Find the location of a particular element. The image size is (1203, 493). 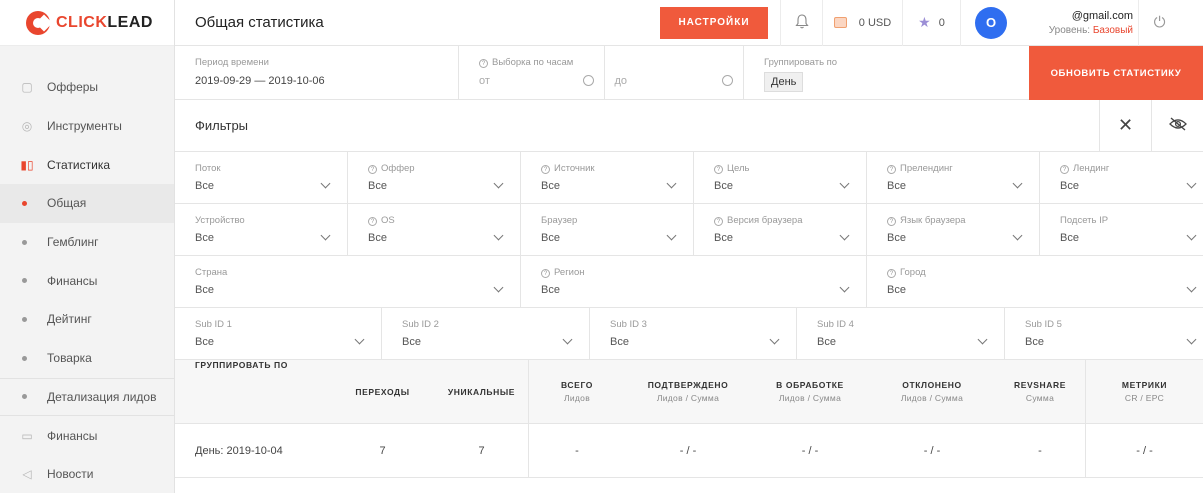

filter-offer: ? Оффер Все is located at coordinates (434, 177).